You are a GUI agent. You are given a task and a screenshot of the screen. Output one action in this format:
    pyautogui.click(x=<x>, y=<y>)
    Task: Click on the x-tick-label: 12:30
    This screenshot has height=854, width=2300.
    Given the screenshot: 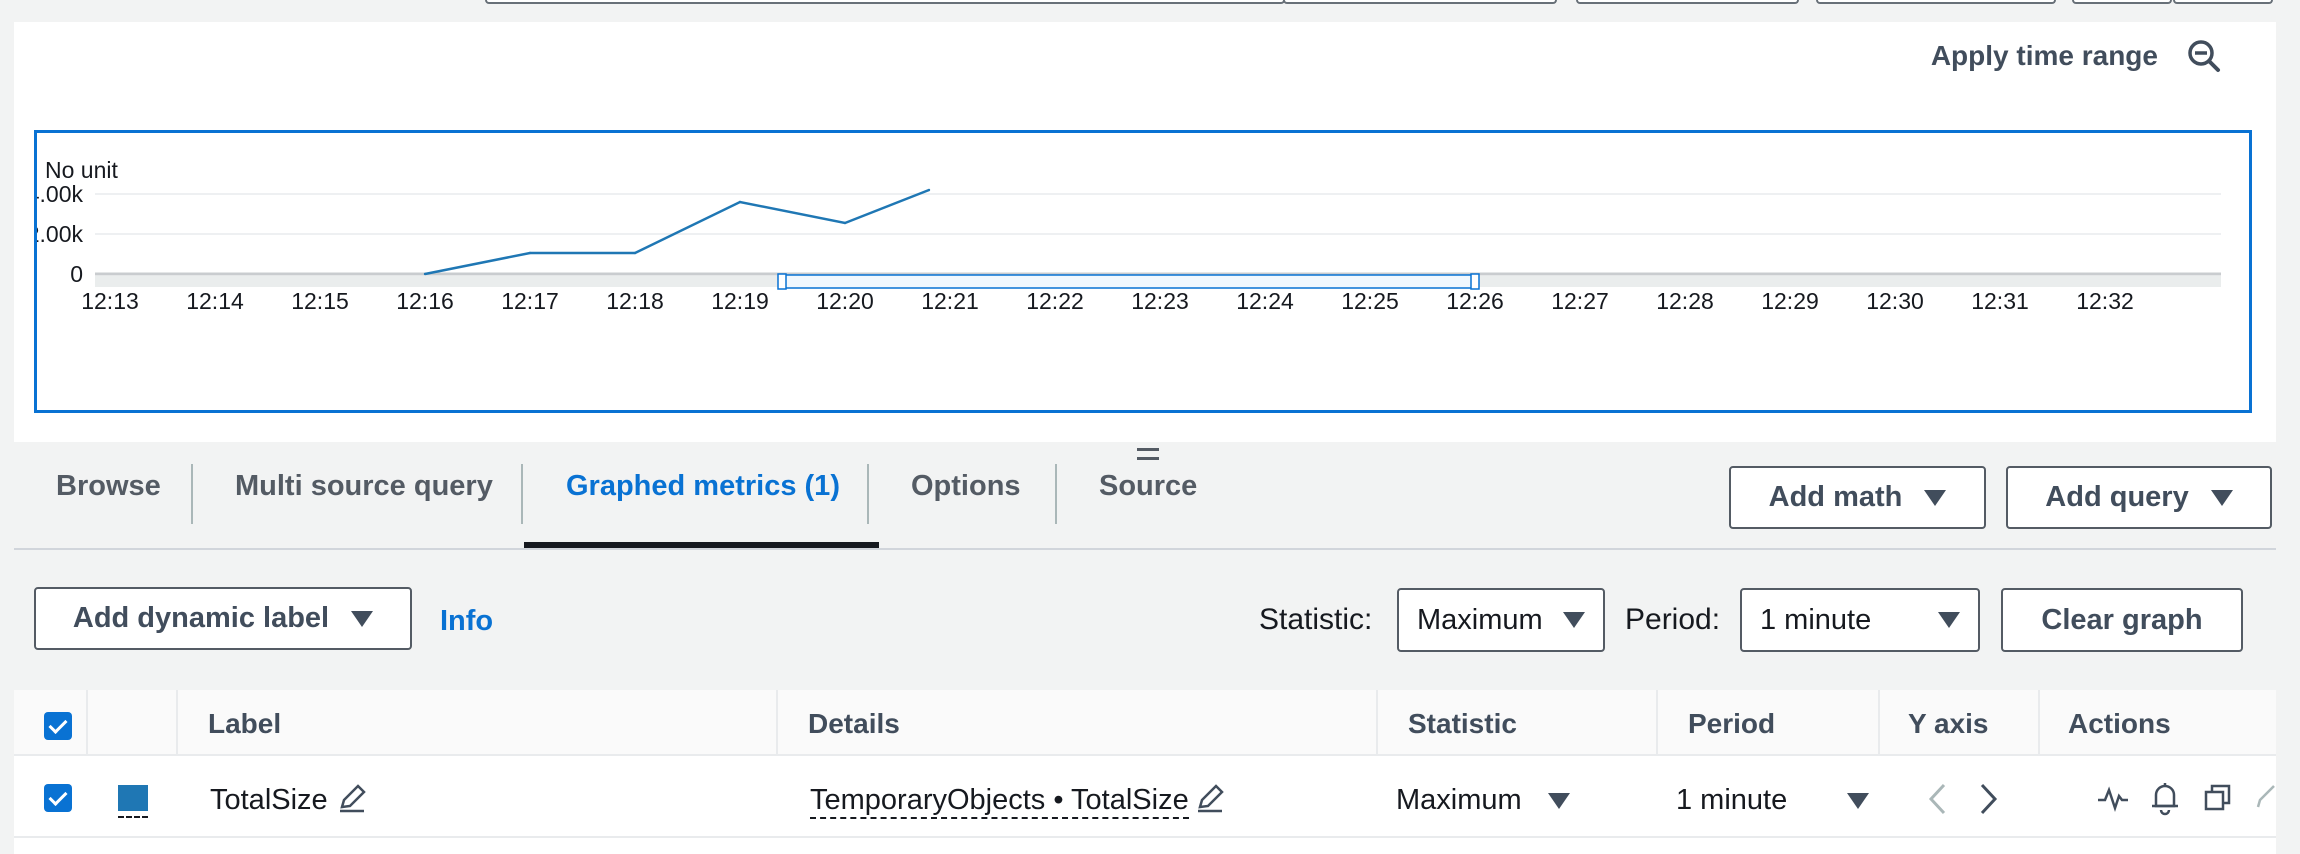 What is the action you would take?
    pyautogui.click(x=1895, y=301)
    